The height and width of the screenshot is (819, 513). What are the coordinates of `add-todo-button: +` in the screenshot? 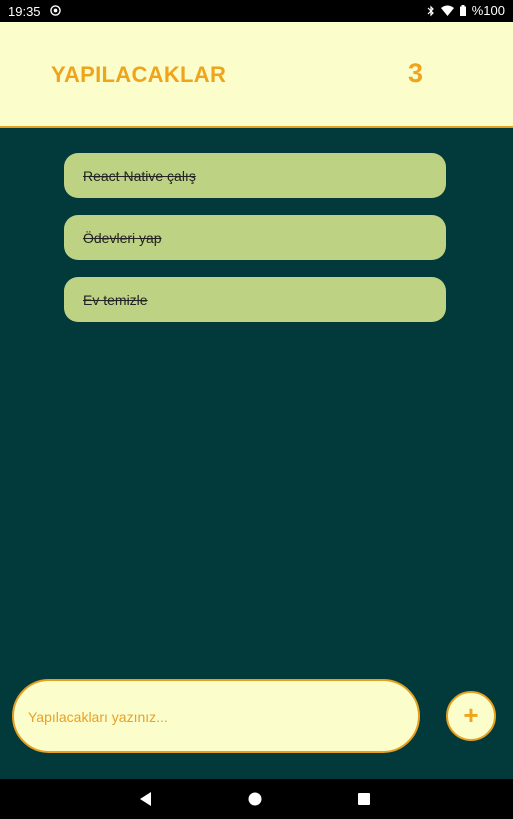 It's located at (471, 716).